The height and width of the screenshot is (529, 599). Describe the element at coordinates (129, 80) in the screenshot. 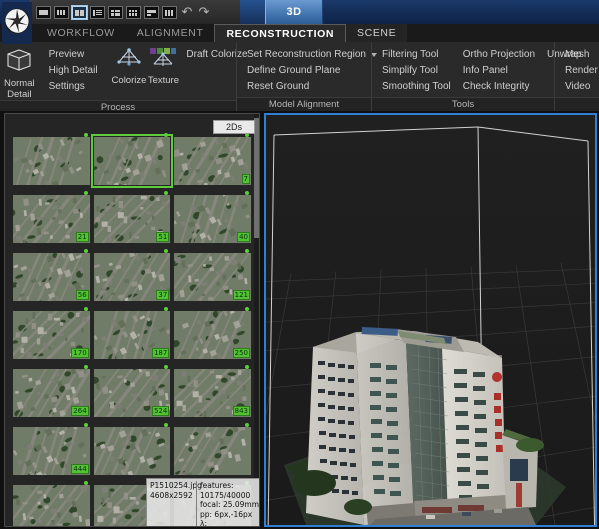

I see `colorize-label: Colorize` at that location.